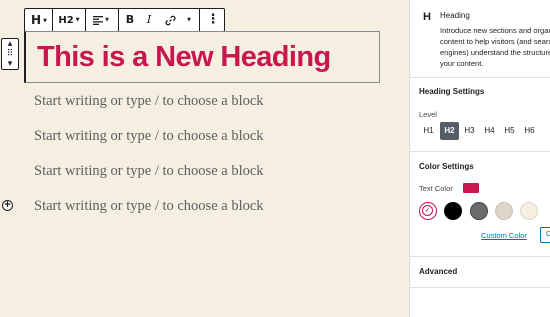 The width and height of the screenshot is (550, 317). Describe the element at coordinates (504, 235) in the screenshot. I see `custom-color-link: Custom Color` at that location.